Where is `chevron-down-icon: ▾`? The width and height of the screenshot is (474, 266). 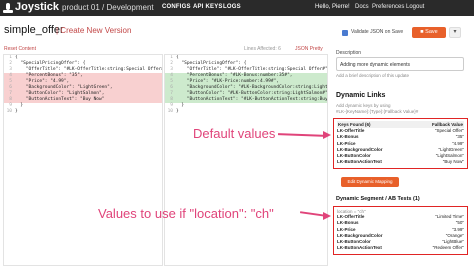 chevron-down-icon: ▾ is located at coordinates (455, 32).